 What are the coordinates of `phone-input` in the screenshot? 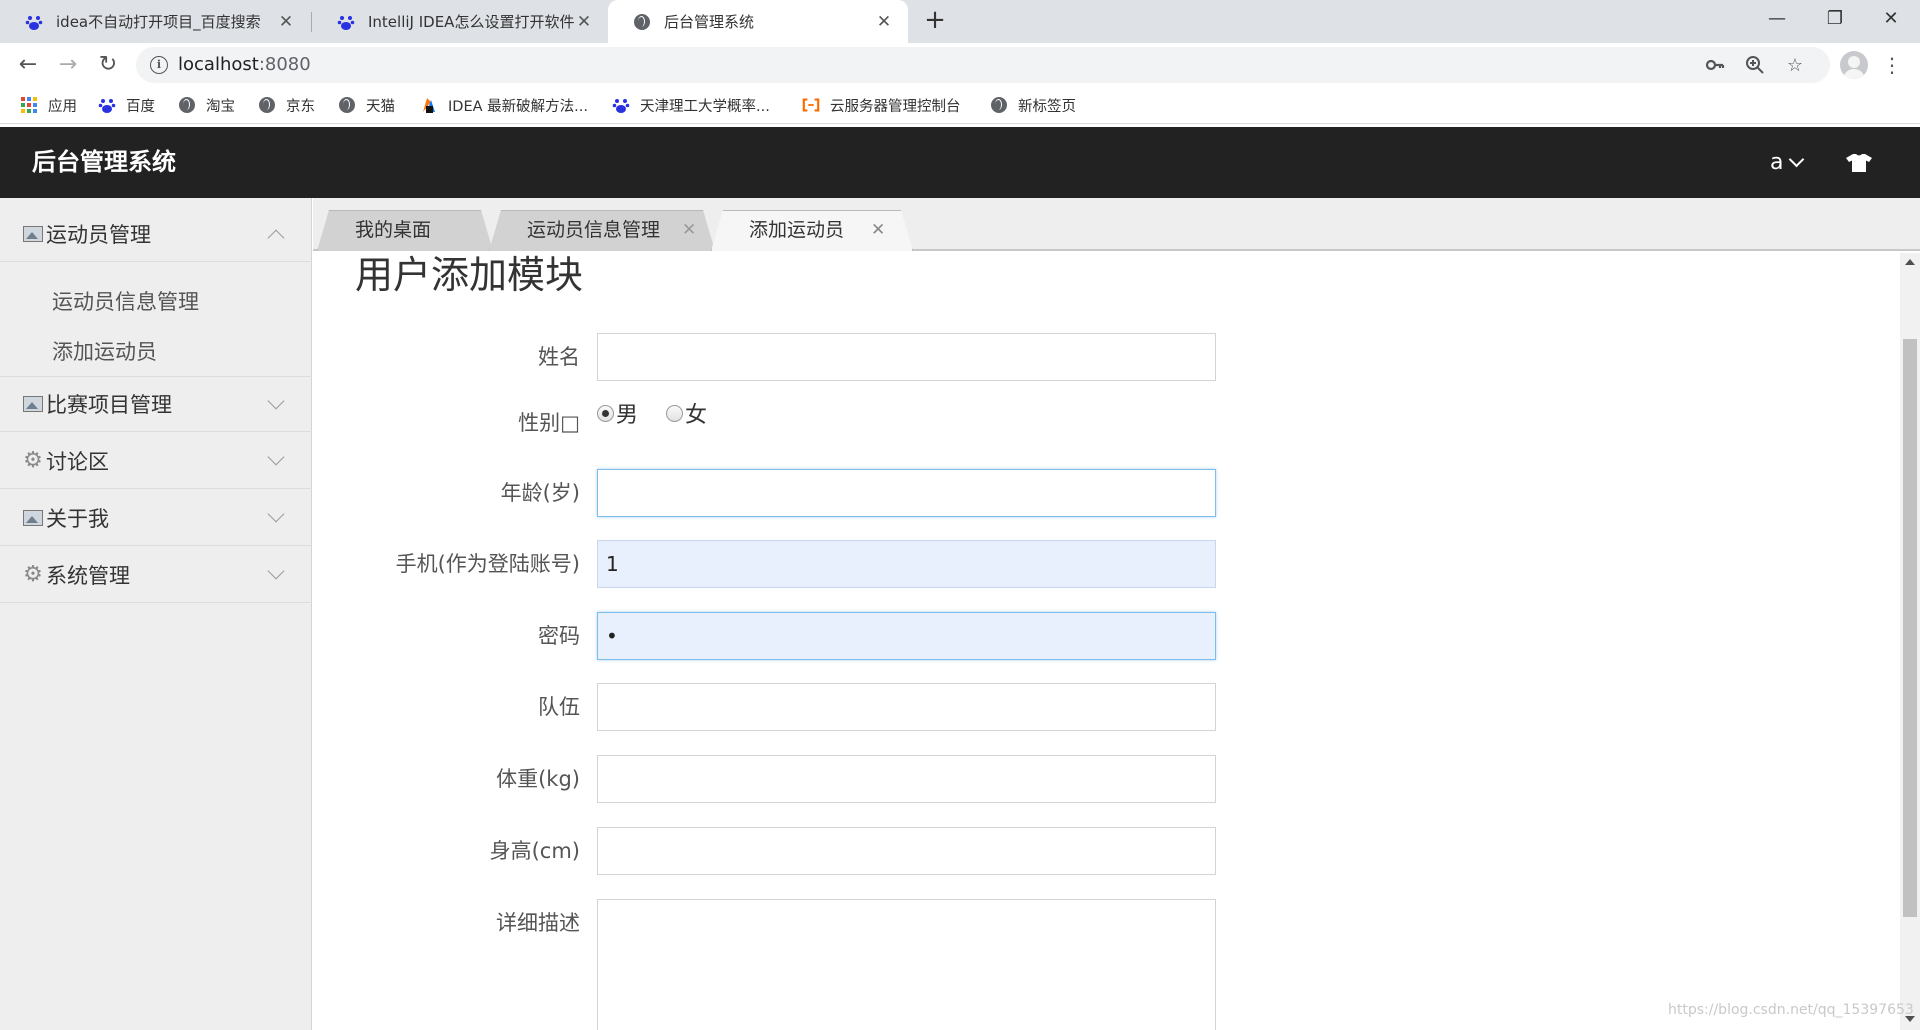 It's located at (906, 564).